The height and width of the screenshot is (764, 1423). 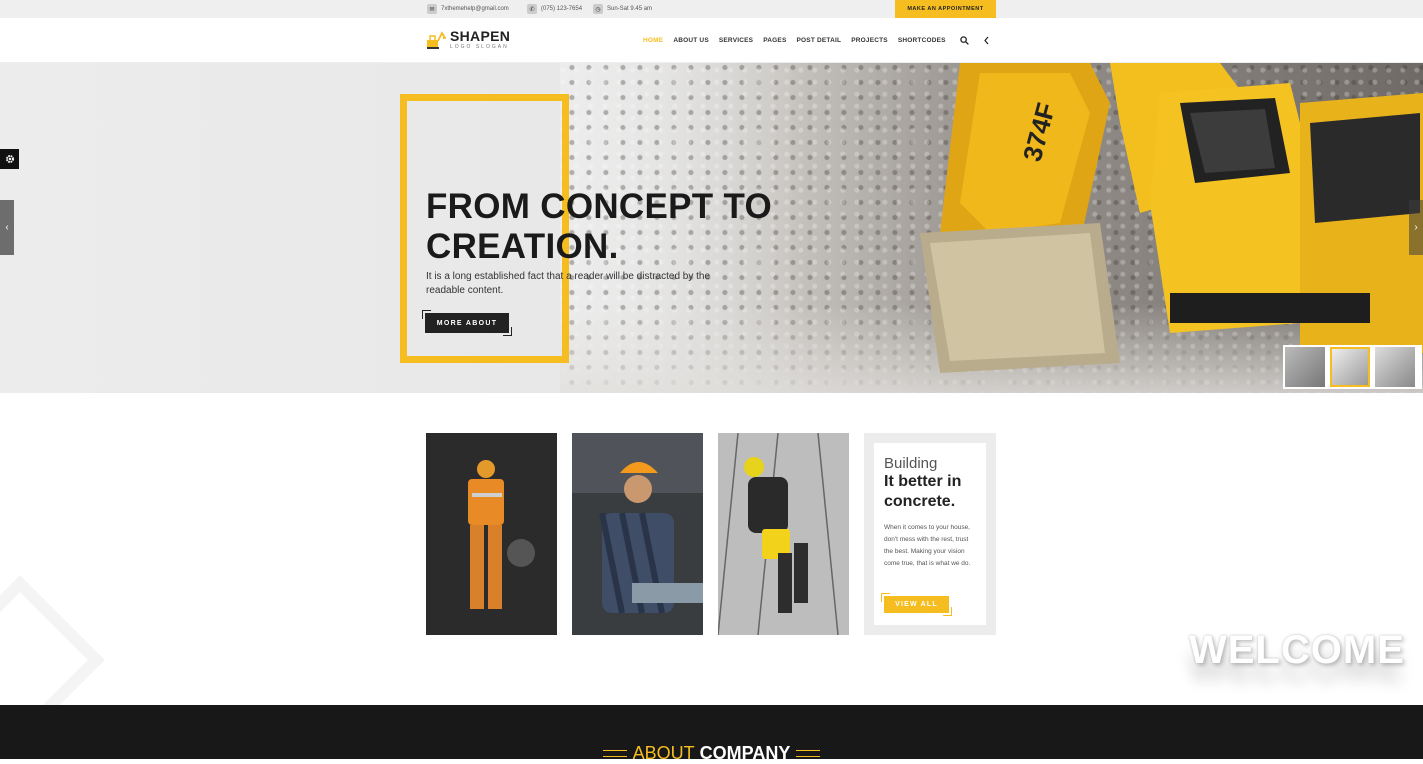 I want to click on worker-orange-vest-figure, so click(x=491, y=534).